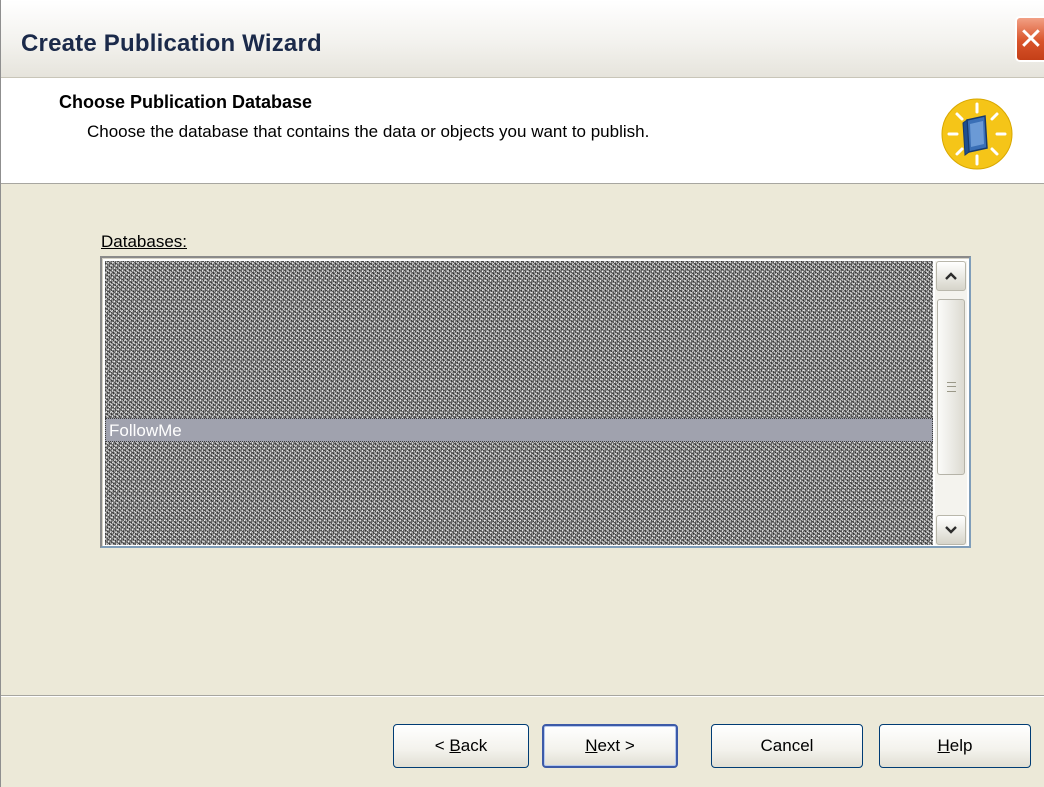  What do you see at coordinates (519, 430) in the screenshot?
I see `list-item-selected: FollowMe` at bounding box center [519, 430].